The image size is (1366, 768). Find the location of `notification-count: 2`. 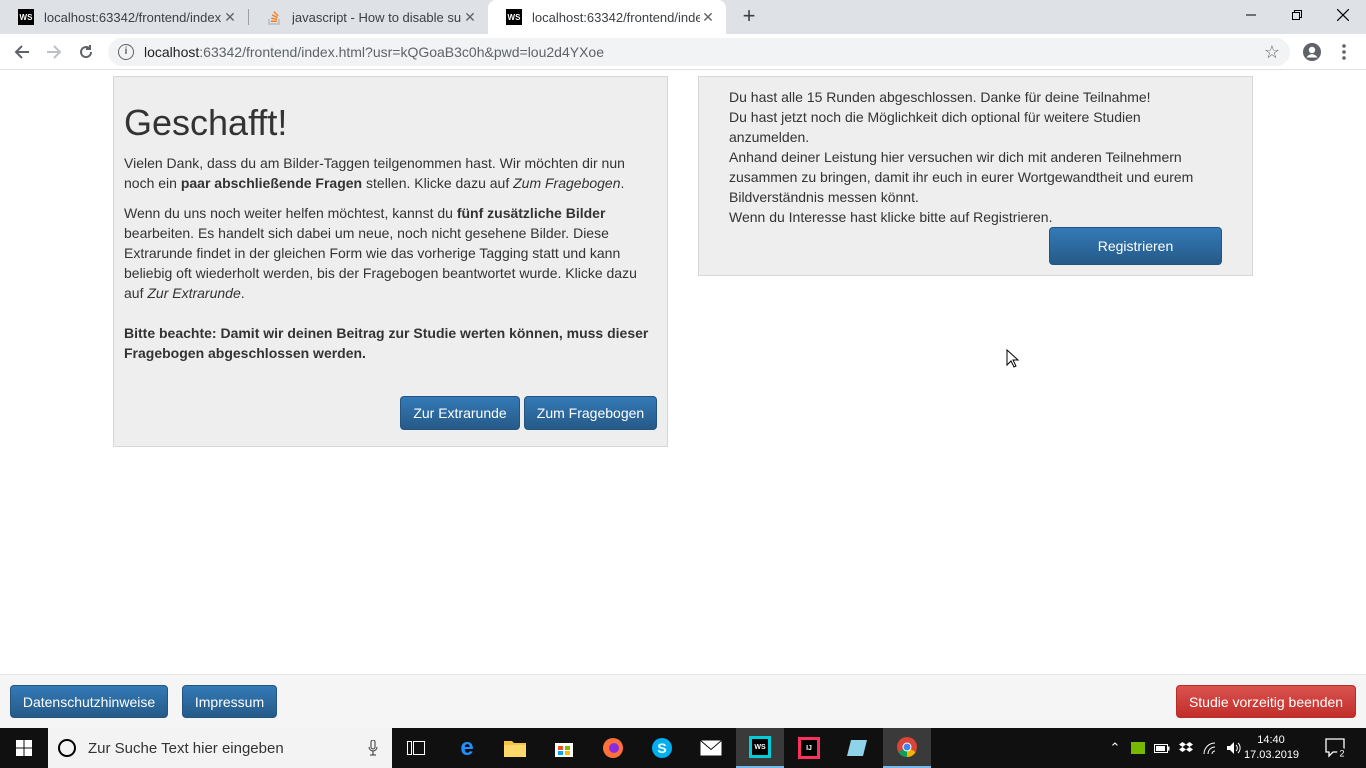

notification-count: 2 is located at coordinates (1341, 754).